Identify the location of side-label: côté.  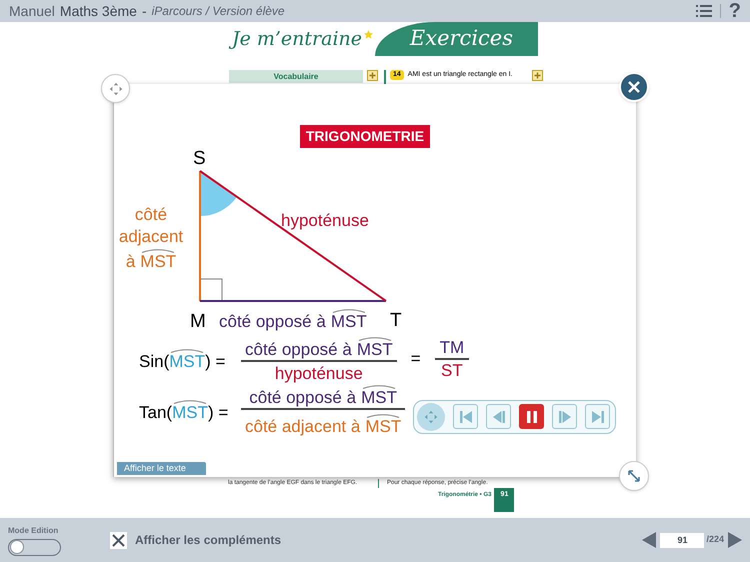
(151, 215).